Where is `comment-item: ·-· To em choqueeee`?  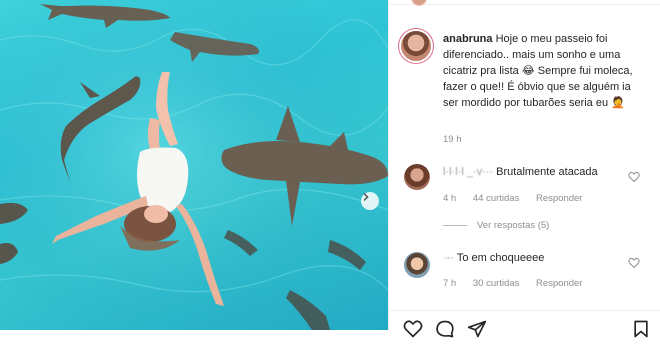
comment-item: ·-· To em choqueeee is located at coordinates (493, 258).